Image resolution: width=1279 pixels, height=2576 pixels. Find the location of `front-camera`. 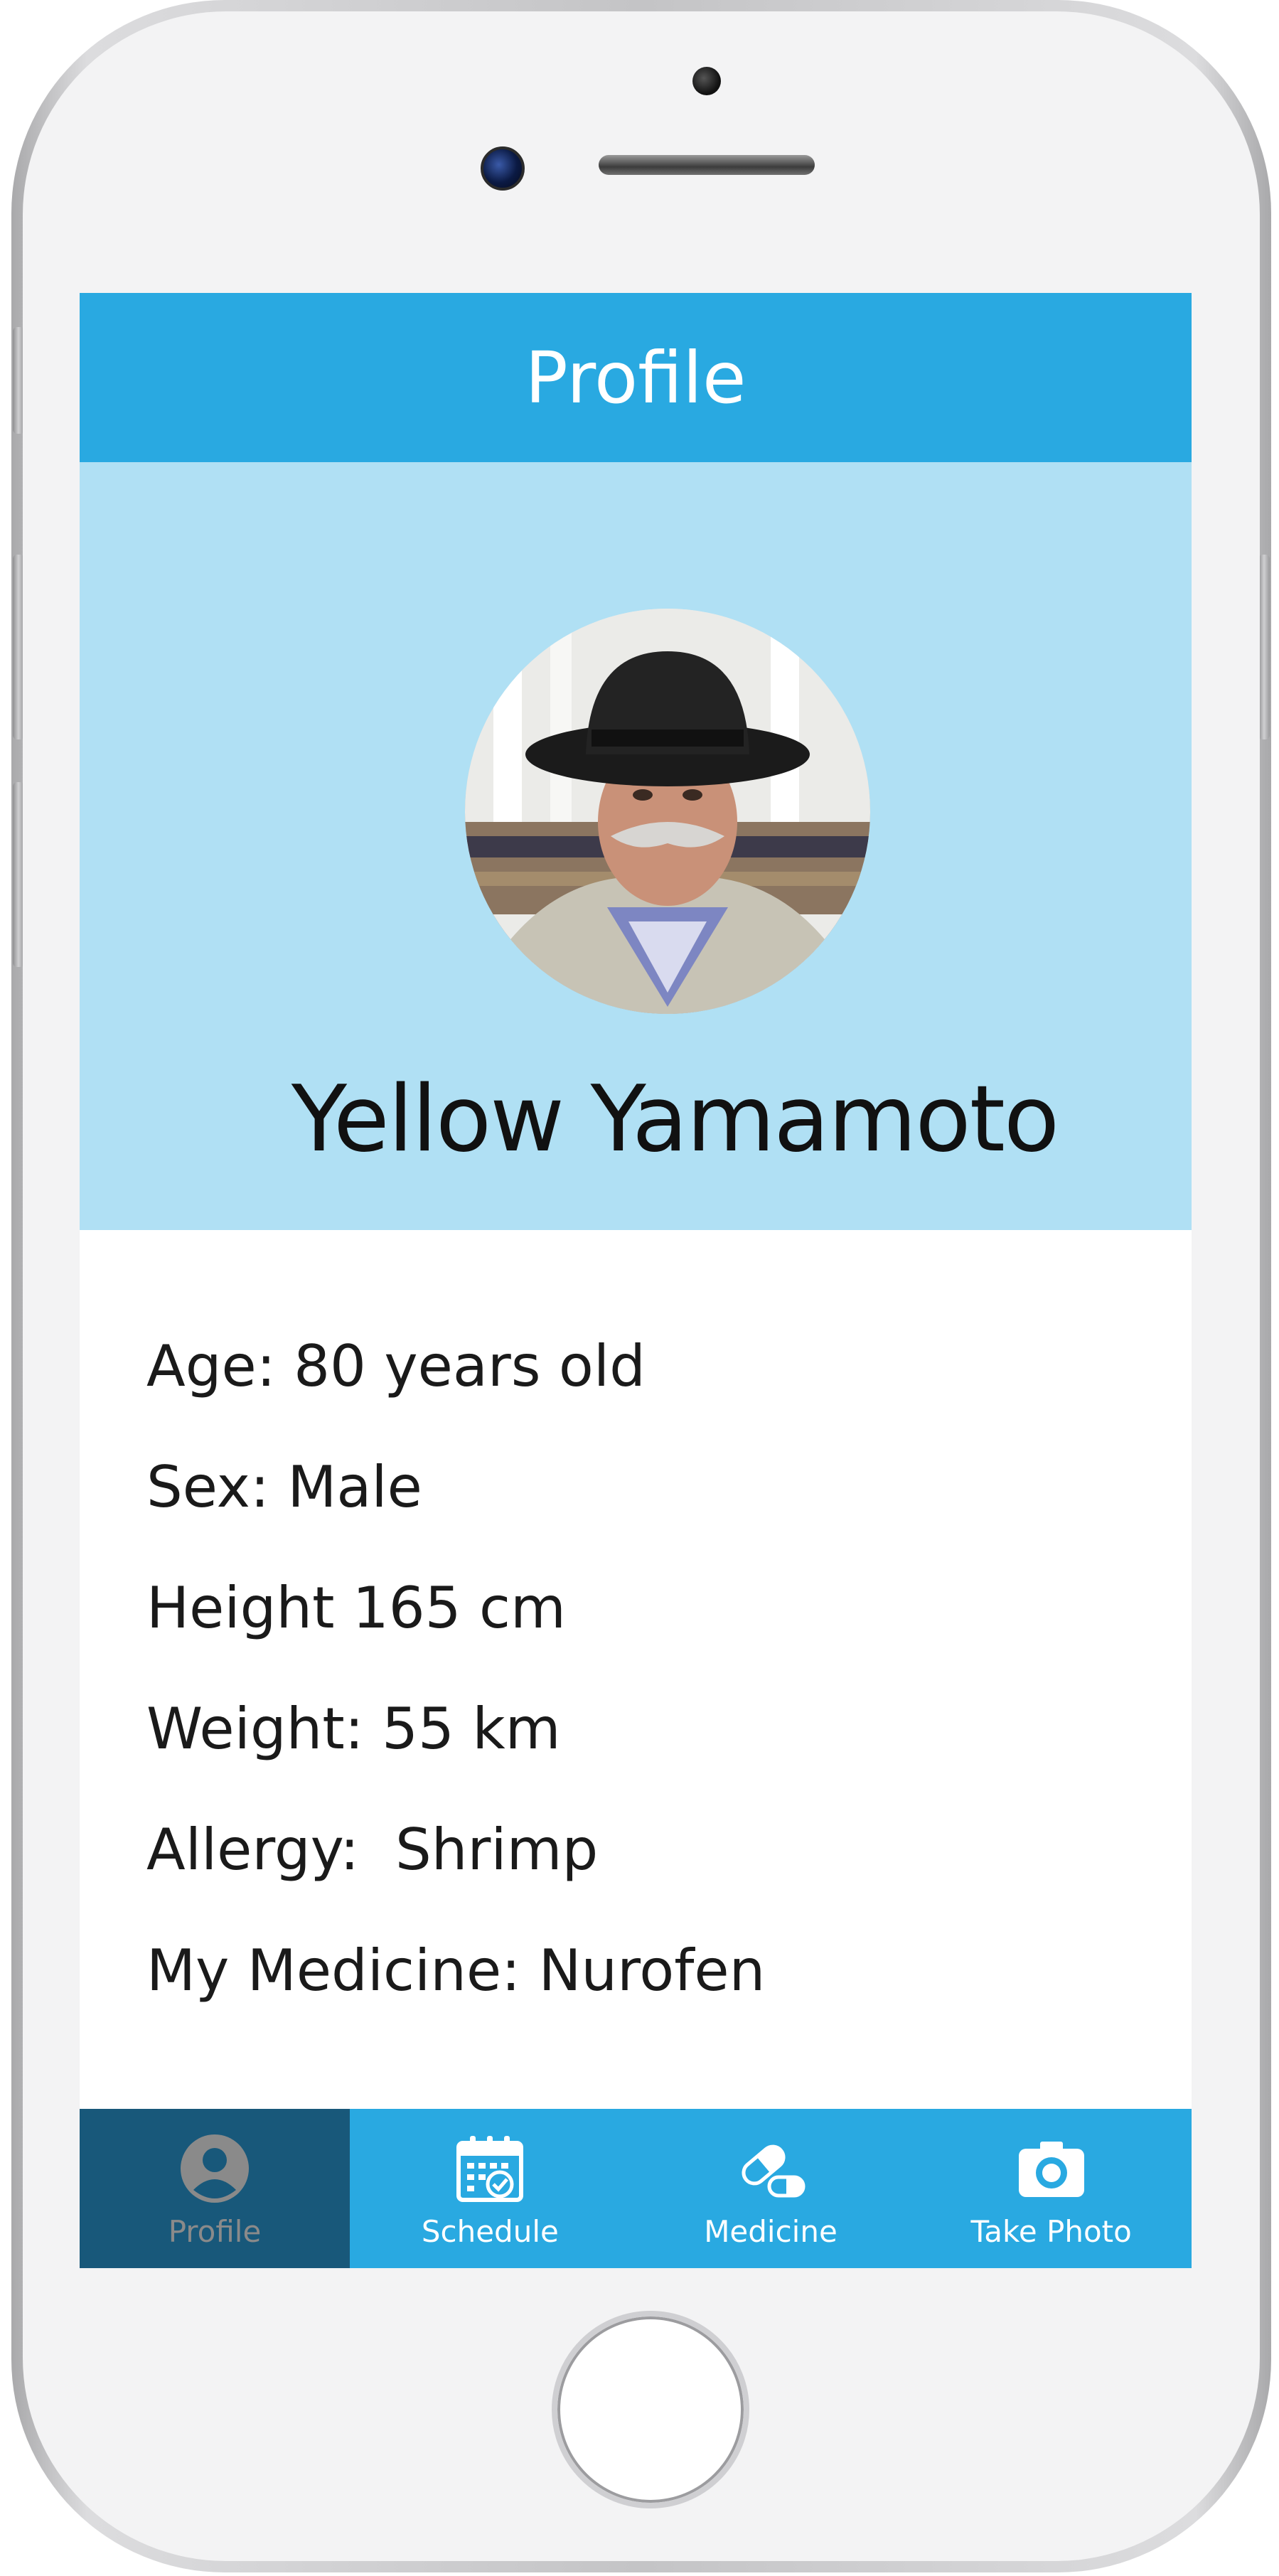

front-camera is located at coordinates (503, 168).